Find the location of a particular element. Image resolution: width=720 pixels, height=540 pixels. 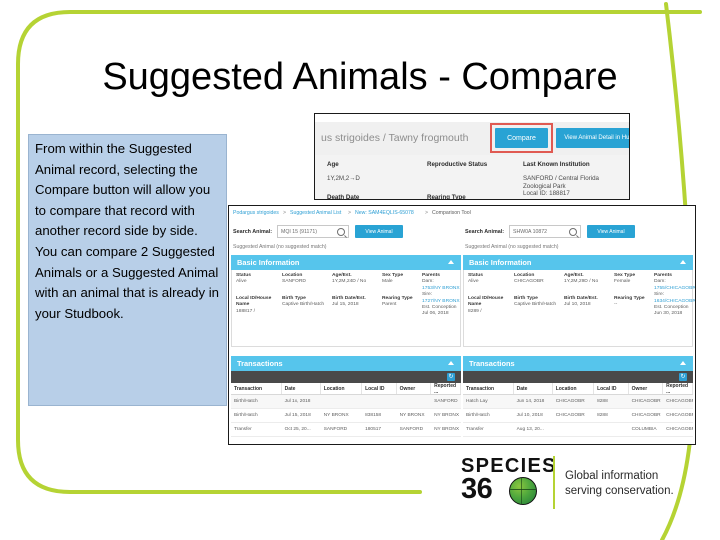

field-value-age: 1Y,2M,2→D is located at coordinates (343, 178).